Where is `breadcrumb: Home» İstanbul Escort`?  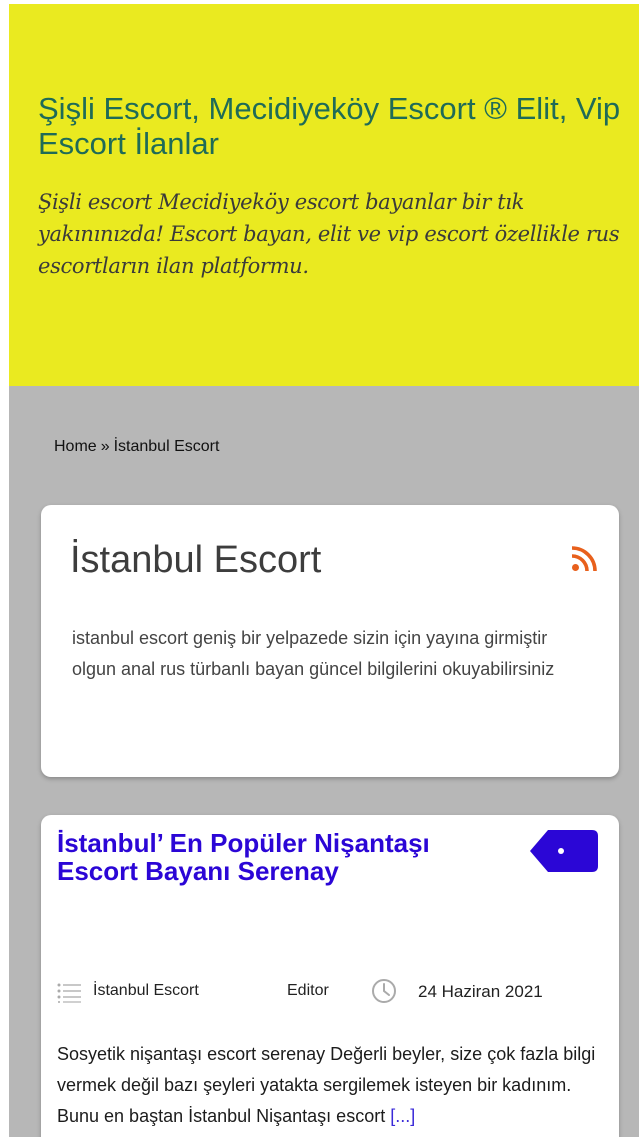 breadcrumb: Home» İstanbul Escort is located at coordinates (136, 447).